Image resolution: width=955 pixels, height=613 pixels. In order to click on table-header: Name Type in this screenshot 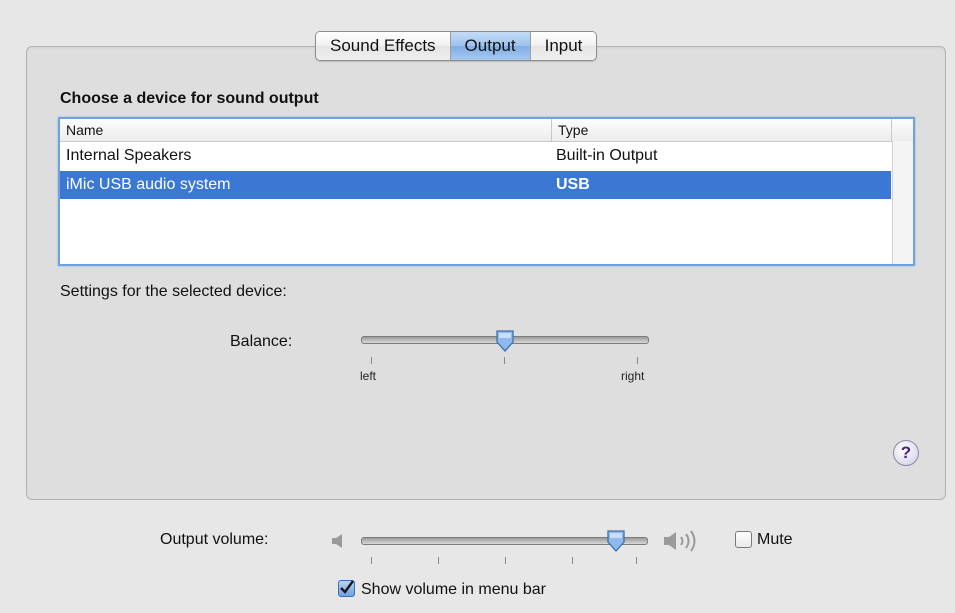, I will do `click(486, 130)`.